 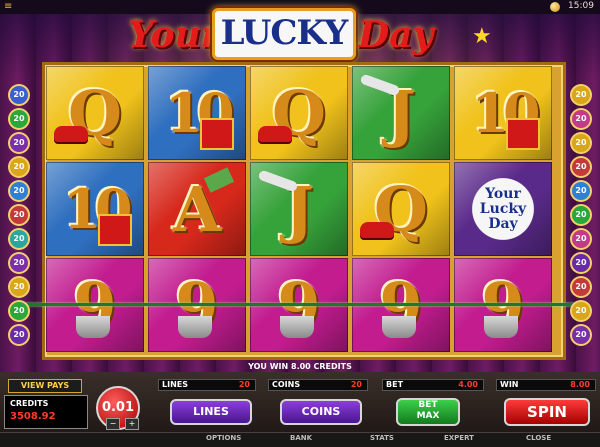 What do you see at coordinates (223, 438) in the screenshot?
I see `footer-options: OPTIONS` at bounding box center [223, 438].